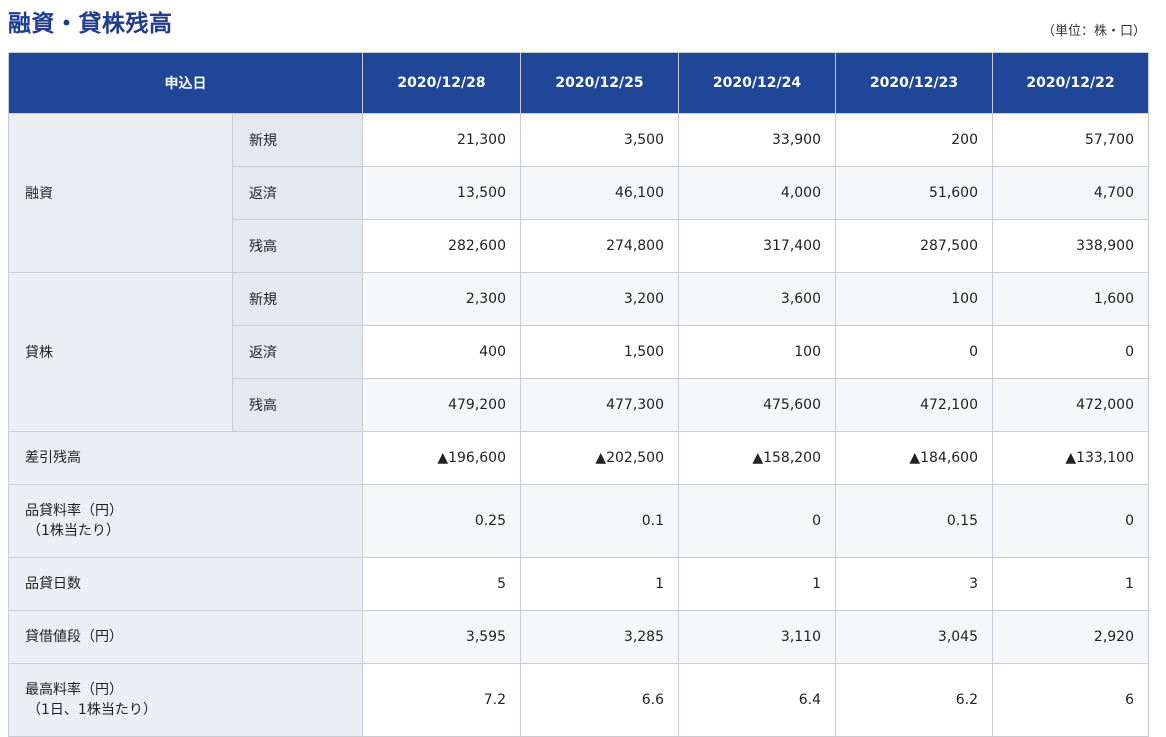 The image size is (1166, 737). I want to click on cell-value: 282,600, so click(441, 246).